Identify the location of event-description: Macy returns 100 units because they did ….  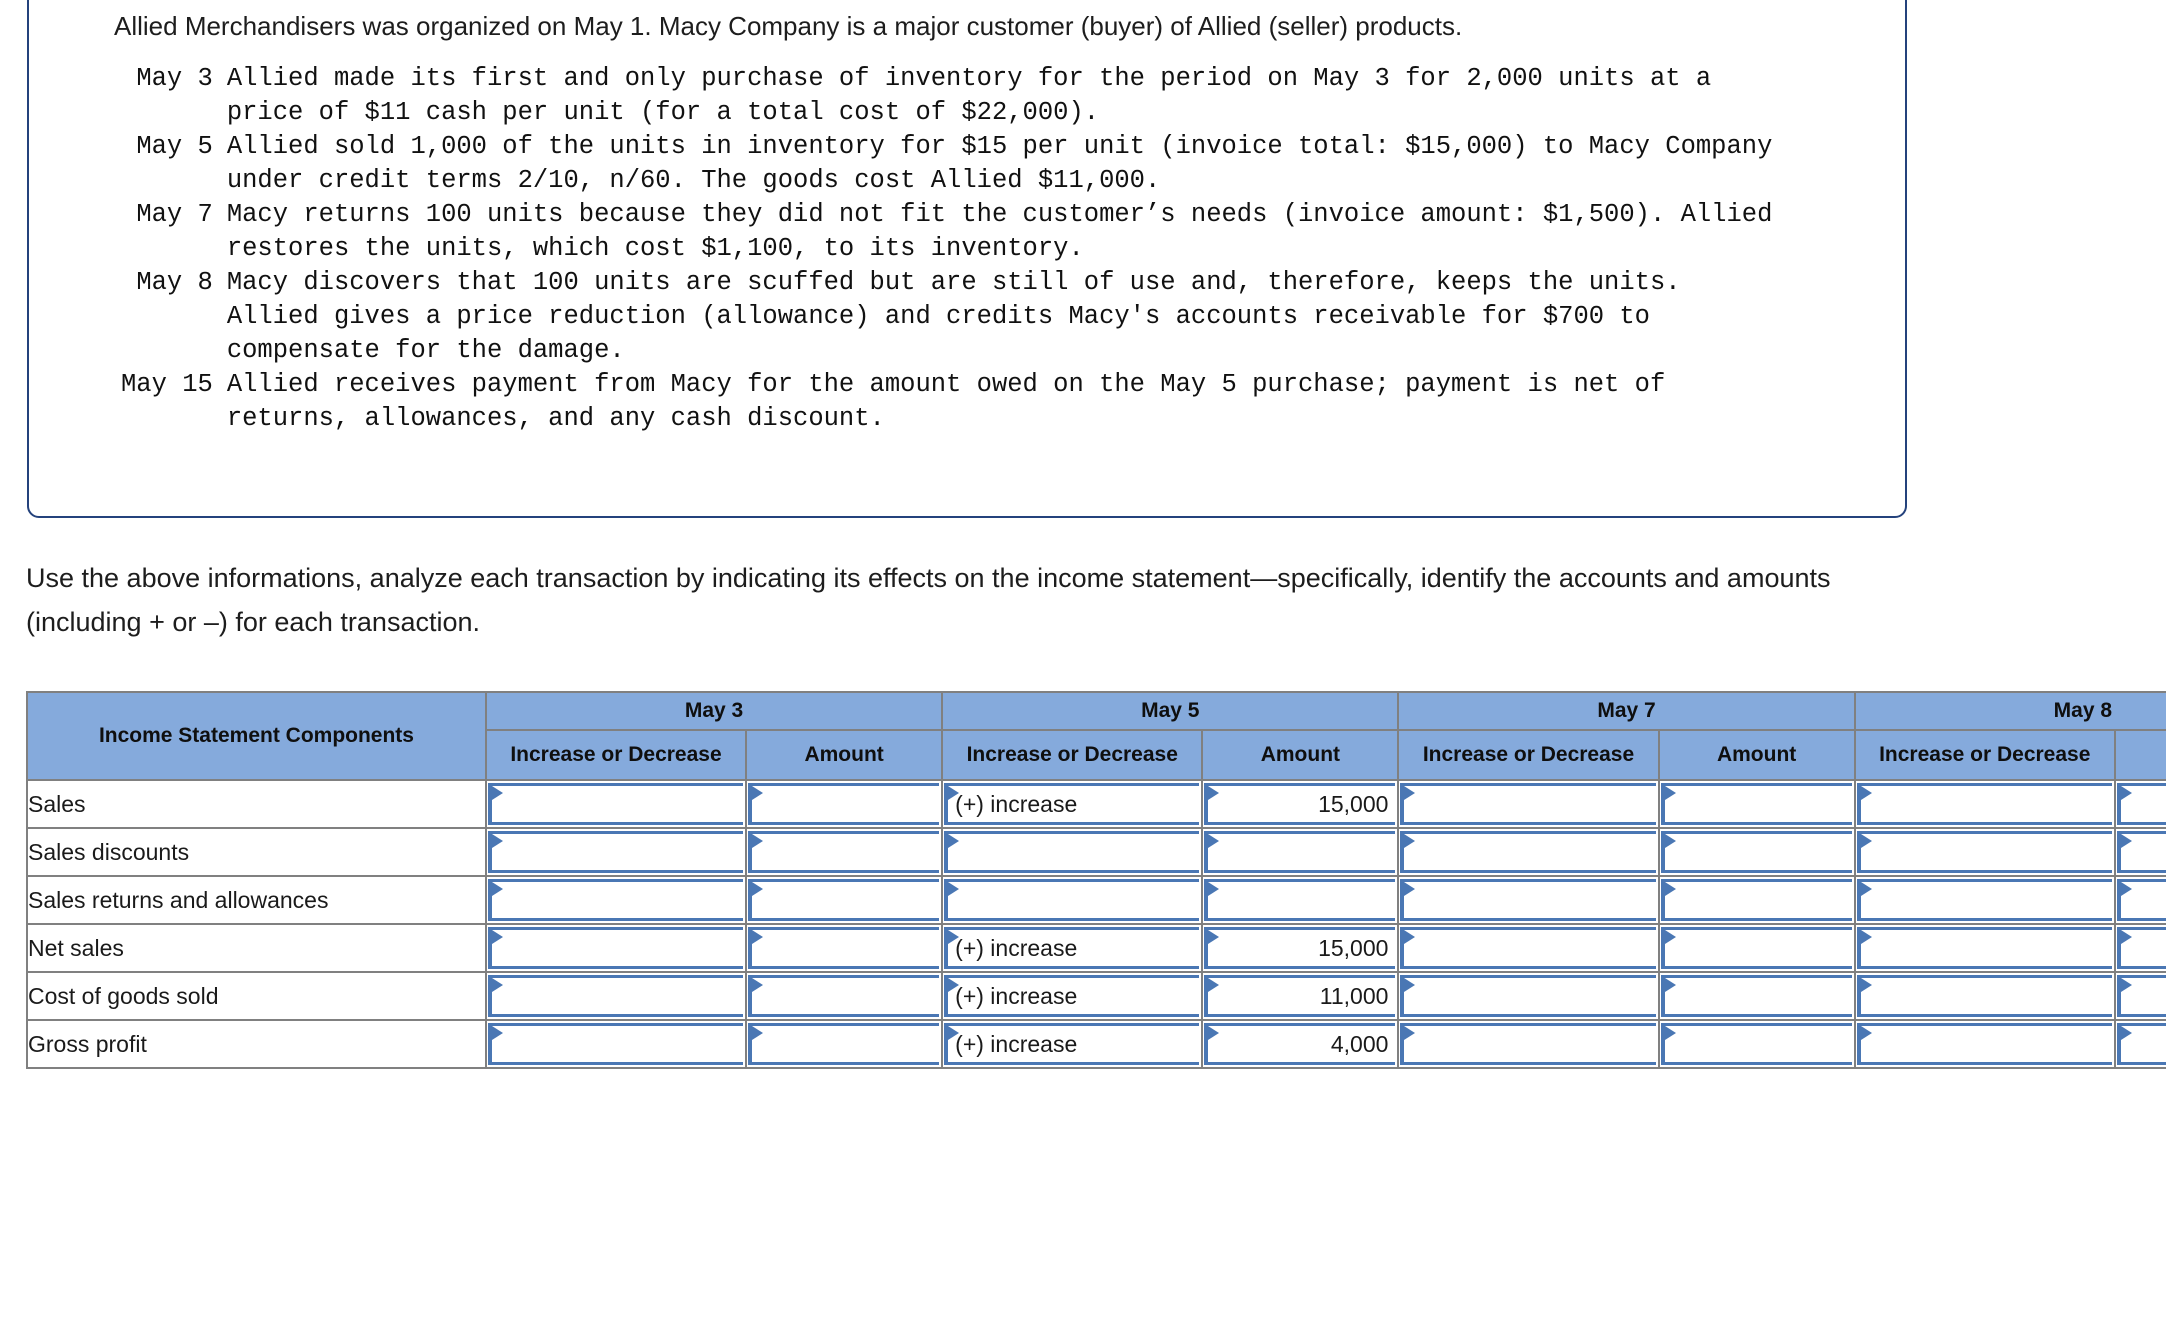
(999, 231).